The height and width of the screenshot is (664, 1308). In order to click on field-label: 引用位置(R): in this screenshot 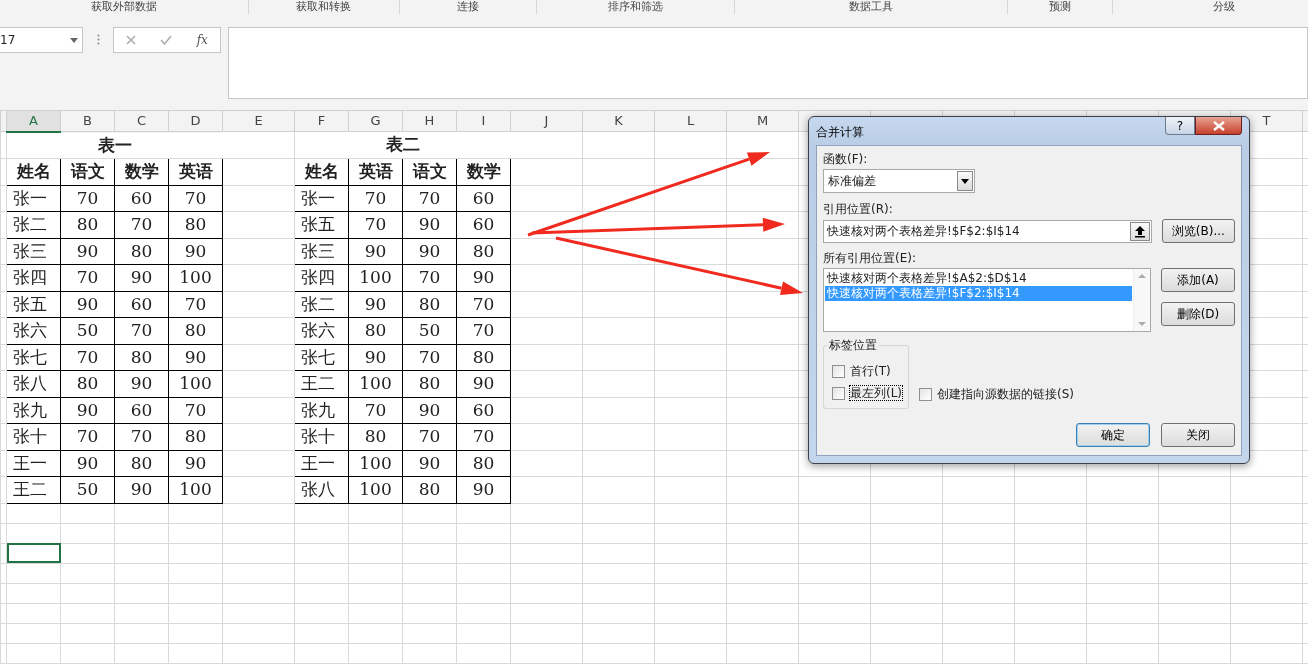, I will do `click(858, 209)`.